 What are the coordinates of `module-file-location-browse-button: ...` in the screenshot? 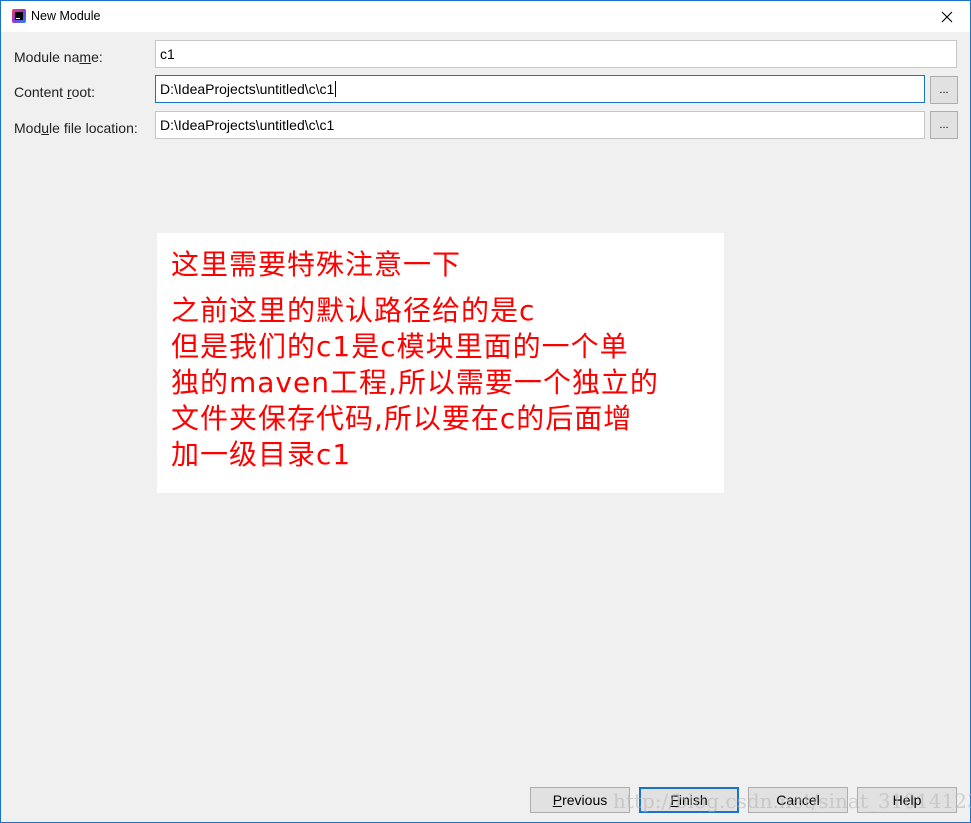 It's located at (944, 125).